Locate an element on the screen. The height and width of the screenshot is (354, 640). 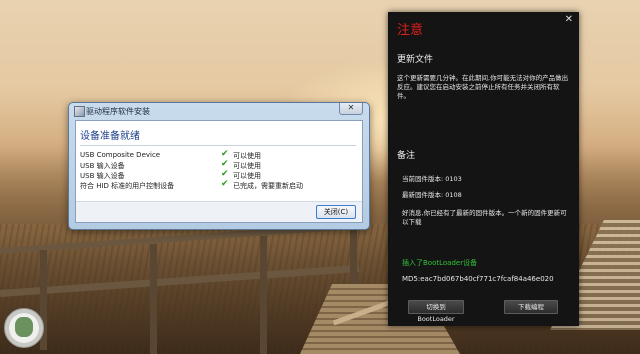
dialog-titlebar: 驱动程序软件安装 ✕ is located at coordinates (219, 111).